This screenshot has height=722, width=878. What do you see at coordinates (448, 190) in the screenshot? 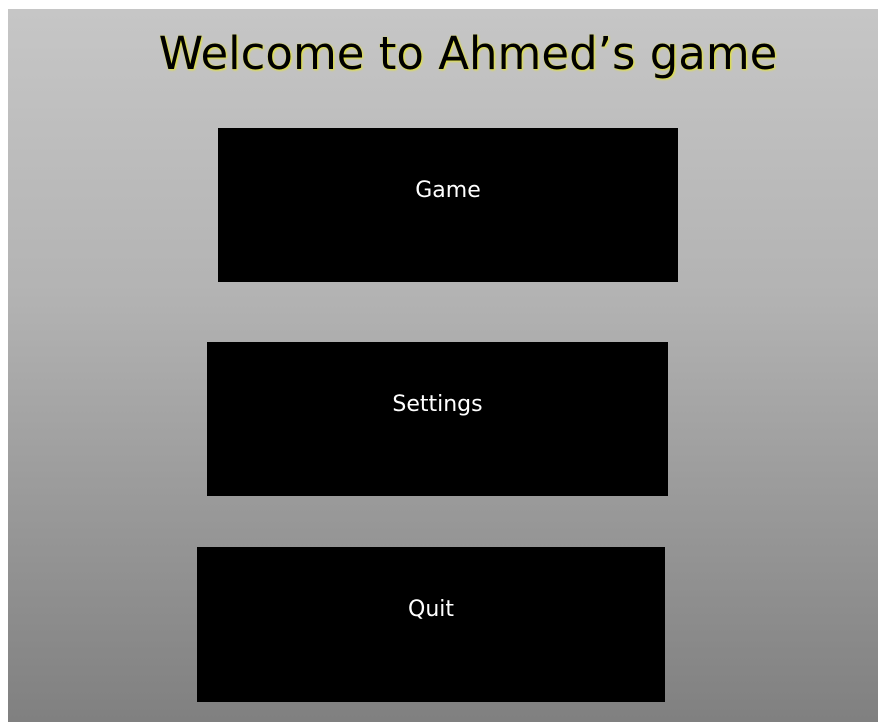
I see `game-button-label: Game` at bounding box center [448, 190].